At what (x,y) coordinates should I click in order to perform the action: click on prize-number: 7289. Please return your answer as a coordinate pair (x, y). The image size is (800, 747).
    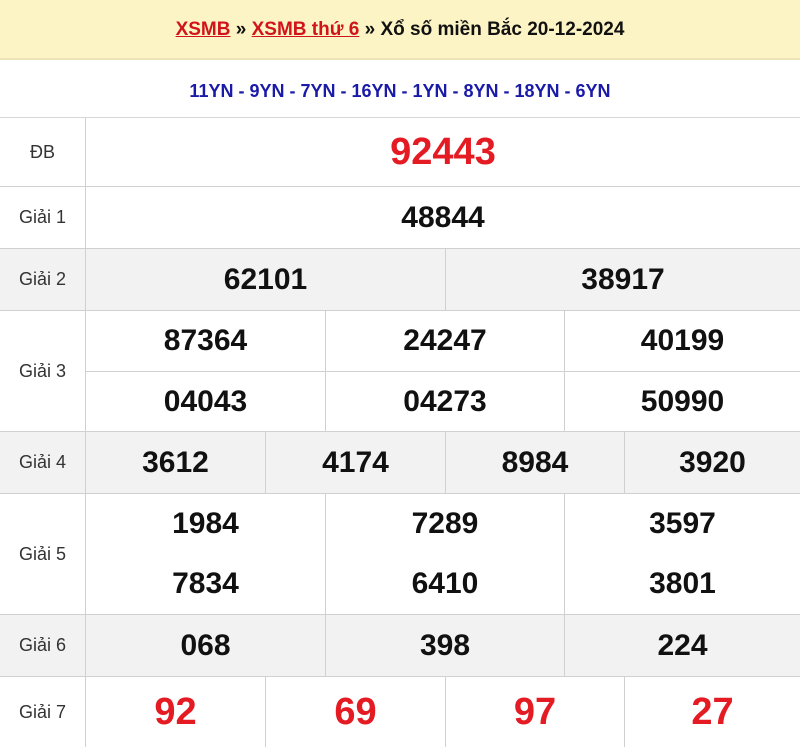
    Looking at the image, I should click on (445, 524).